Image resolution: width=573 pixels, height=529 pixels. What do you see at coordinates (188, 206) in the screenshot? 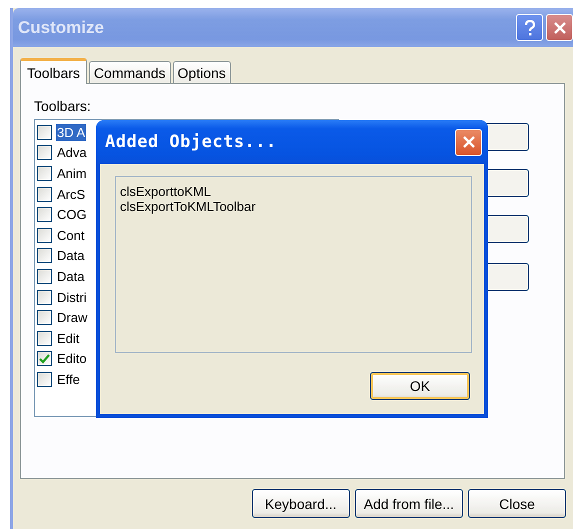
I see `list-item: clsExportToKMLToolbar` at bounding box center [188, 206].